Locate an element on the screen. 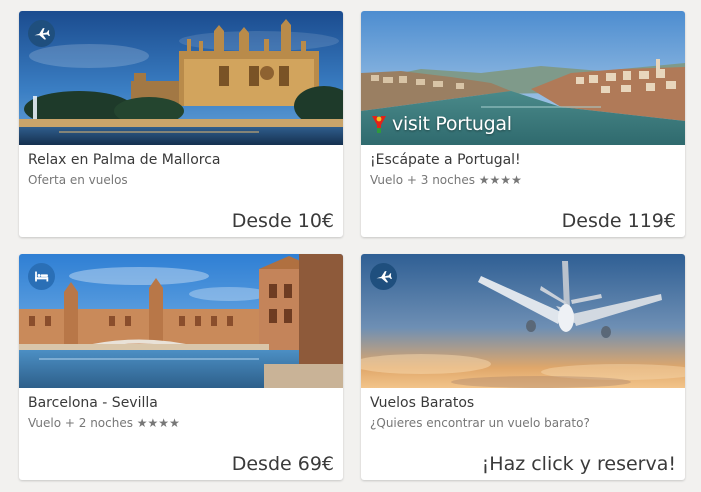 This screenshot has height=492, width=701. offer-price: Desde 10€ is located at coordinates (282, 221).